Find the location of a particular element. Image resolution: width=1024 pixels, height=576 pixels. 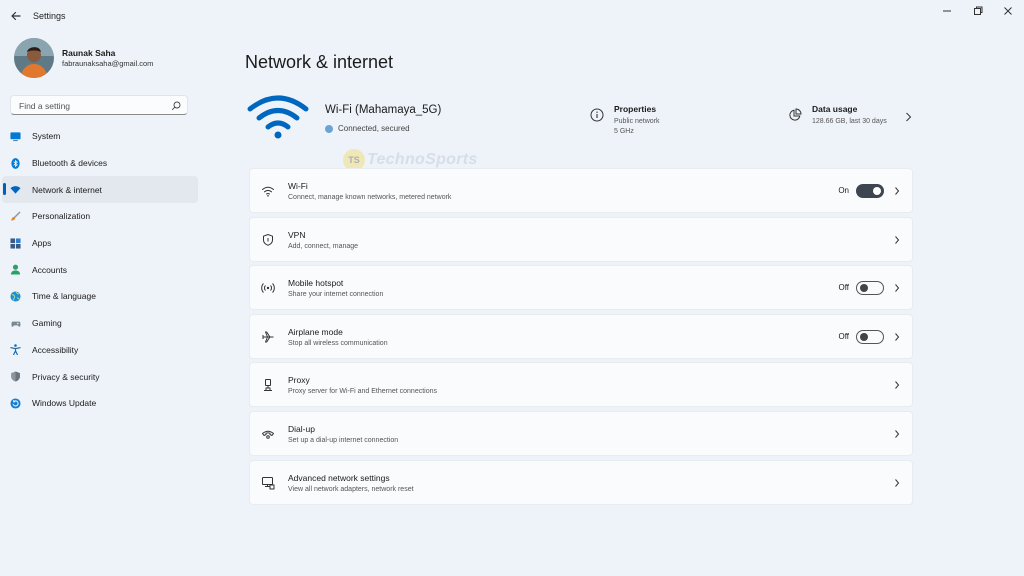

user-email: fabraunaksaha@gmail.com is located at coordinates (108, 63).